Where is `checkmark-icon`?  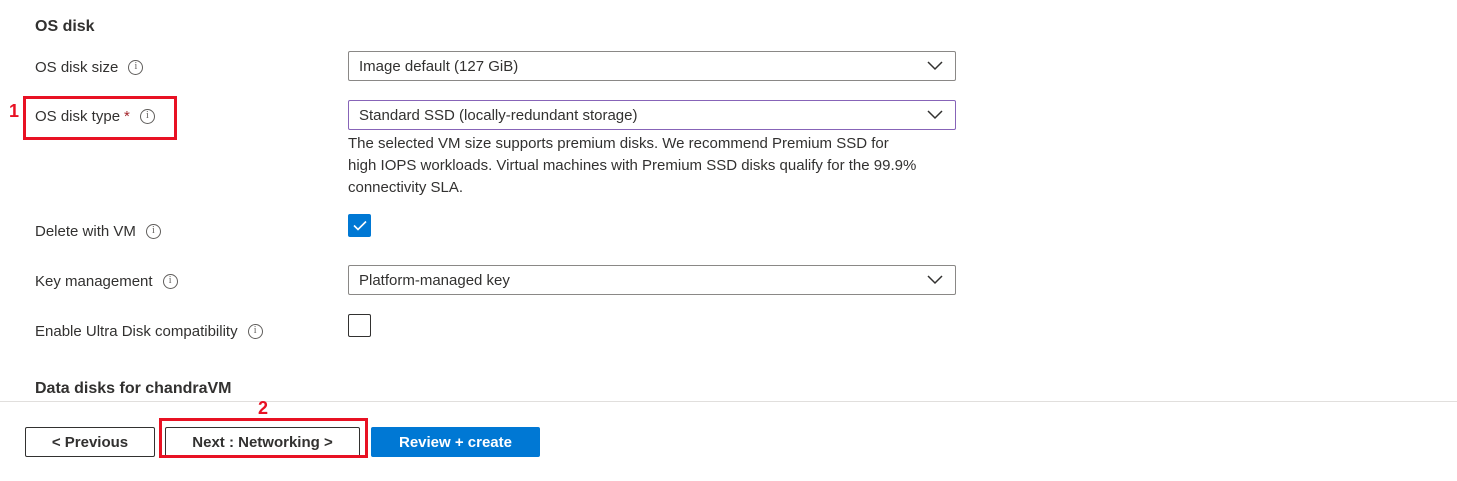
checkmark-icon is located at coordinates (359, 225).